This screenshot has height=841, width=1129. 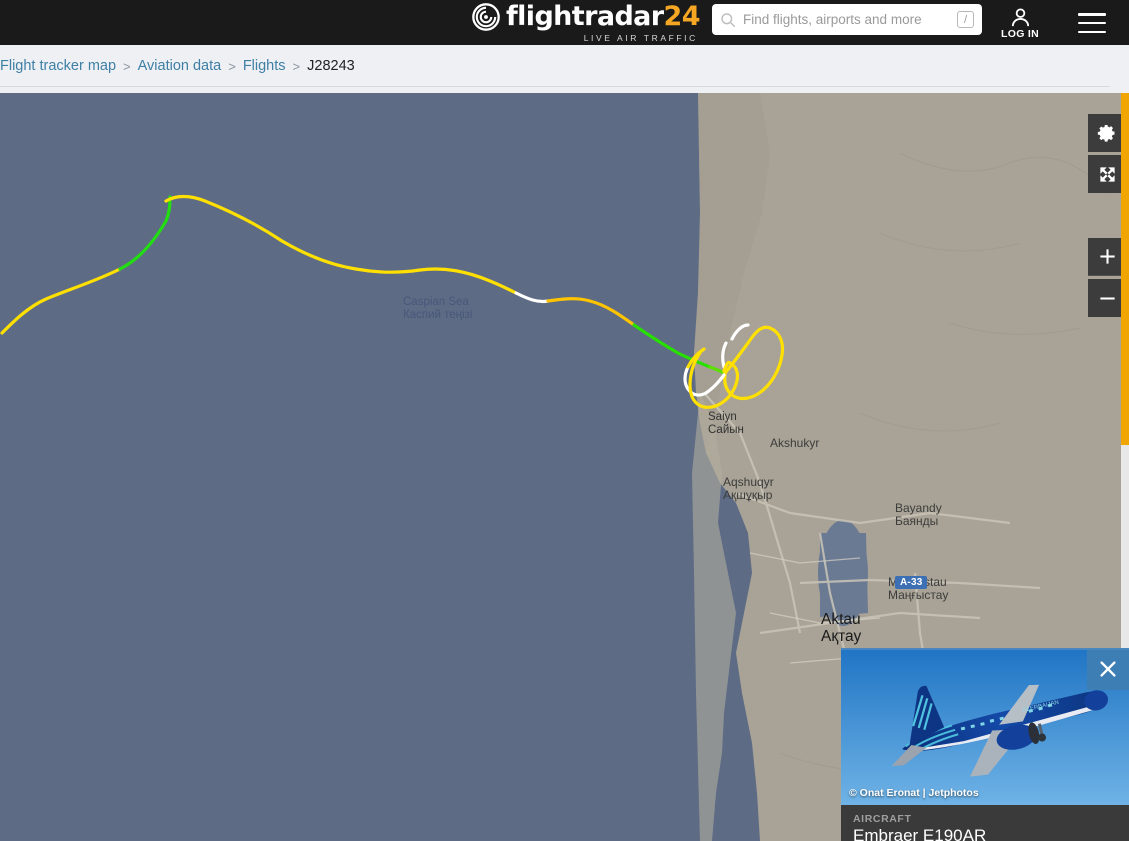 What do you see at coordinates (965, 19) in the screenshot?
I see `search-shortcut-key: /` at bounding box center [965, 19].